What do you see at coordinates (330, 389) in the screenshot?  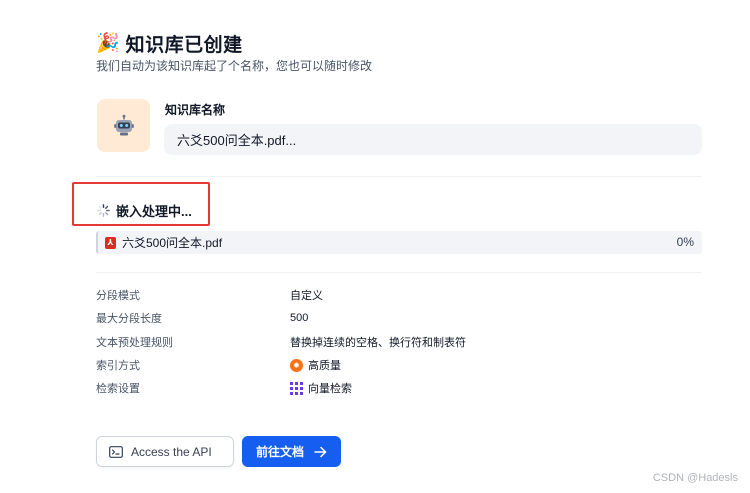 I see `setting-value-text: 向量检索` at bounding box center [330, 389].